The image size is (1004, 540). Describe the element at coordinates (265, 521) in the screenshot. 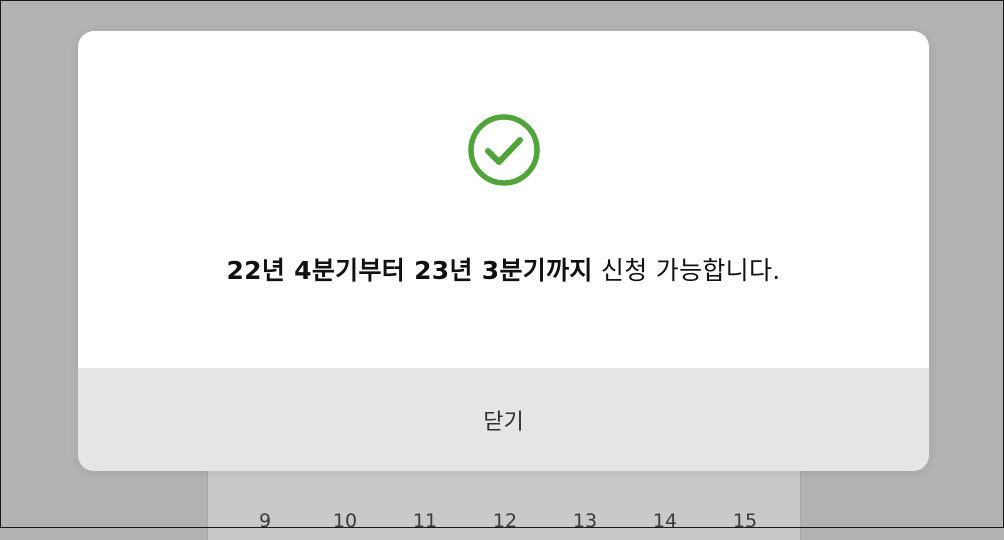

I see `calendar-day: 9` at that location.